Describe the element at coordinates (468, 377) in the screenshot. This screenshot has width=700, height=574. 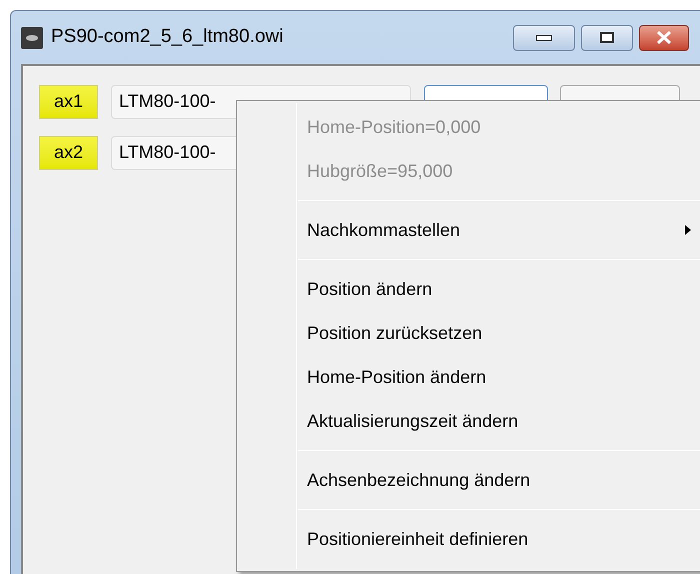
I see `menu-item: Home-Position ändern` at that location.